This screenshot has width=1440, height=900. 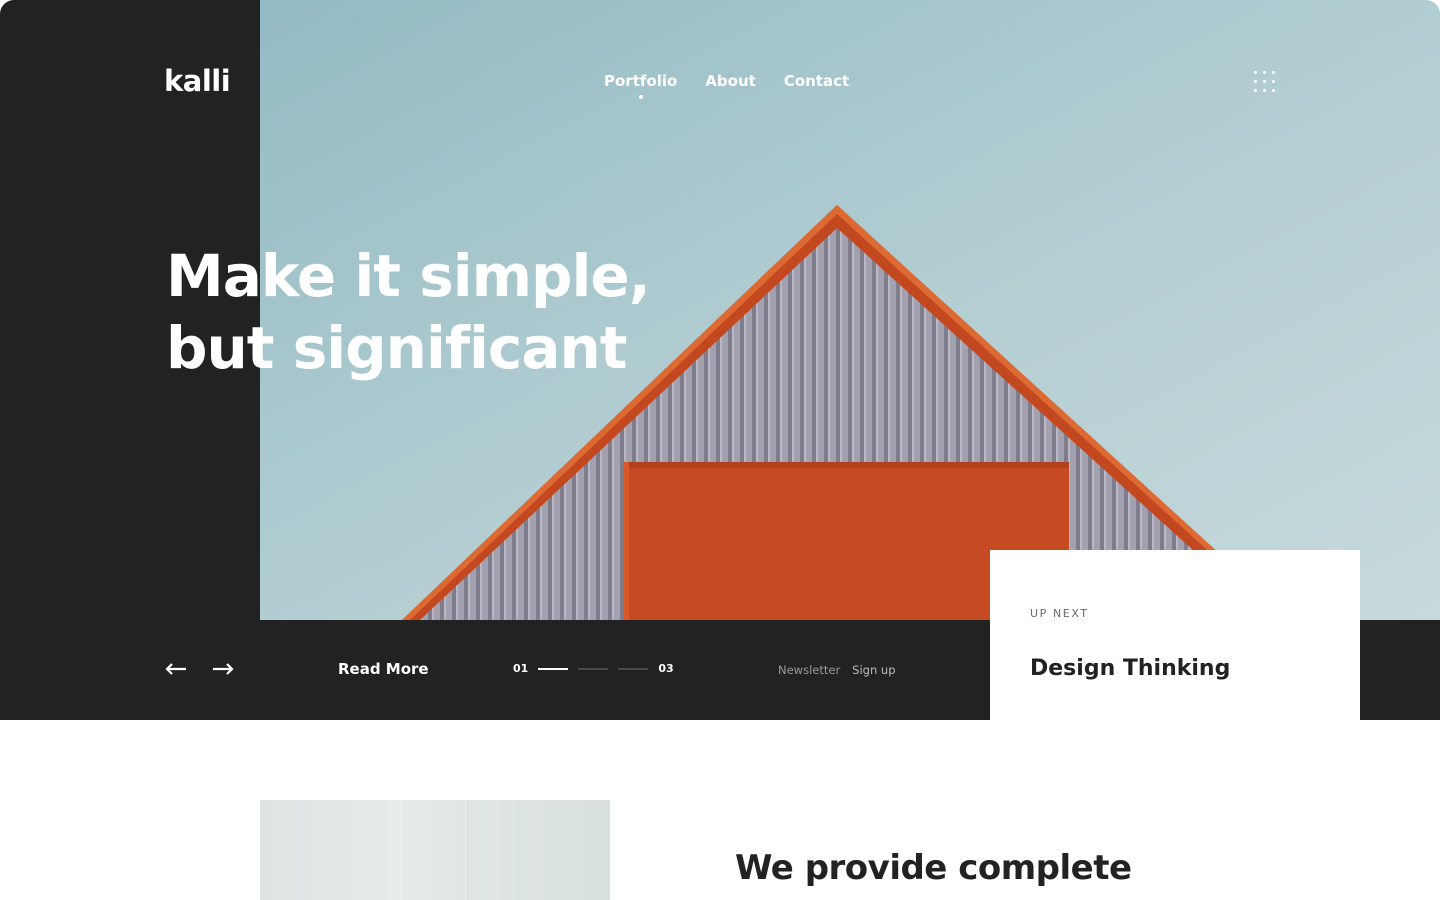 I want to click on brand-logo: kalli, so click(x=197, y=81).